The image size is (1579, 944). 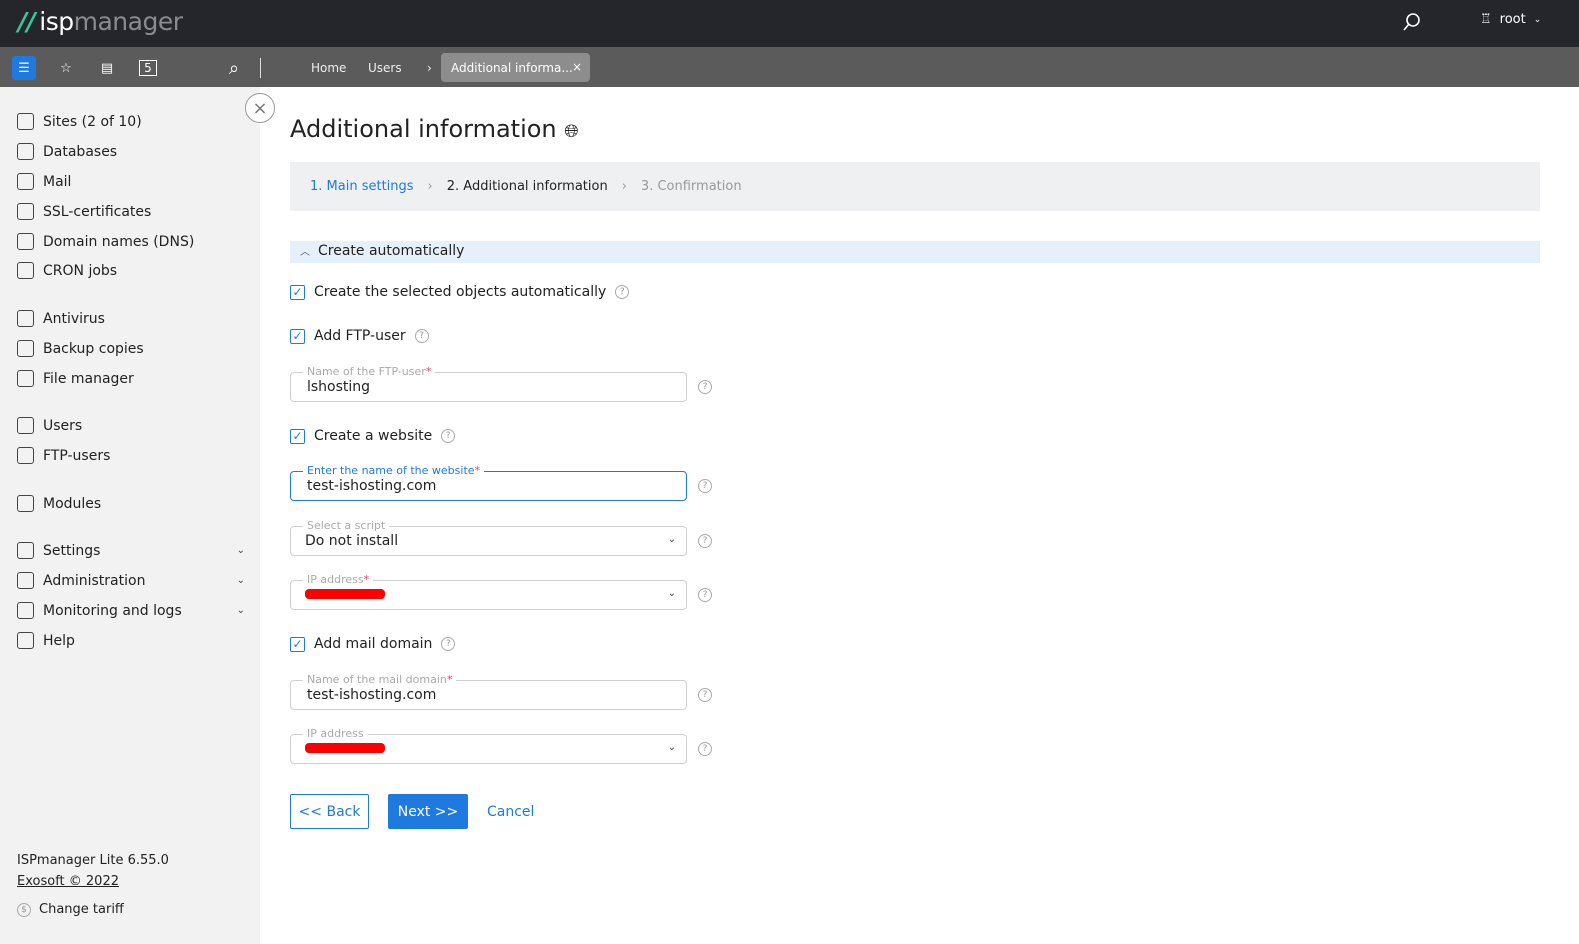 What do you see at coordinates (373, 436) in the screenshot?
I see `create-website-checkbox: ✓ Create a website?` at bounding box center [373, 436].